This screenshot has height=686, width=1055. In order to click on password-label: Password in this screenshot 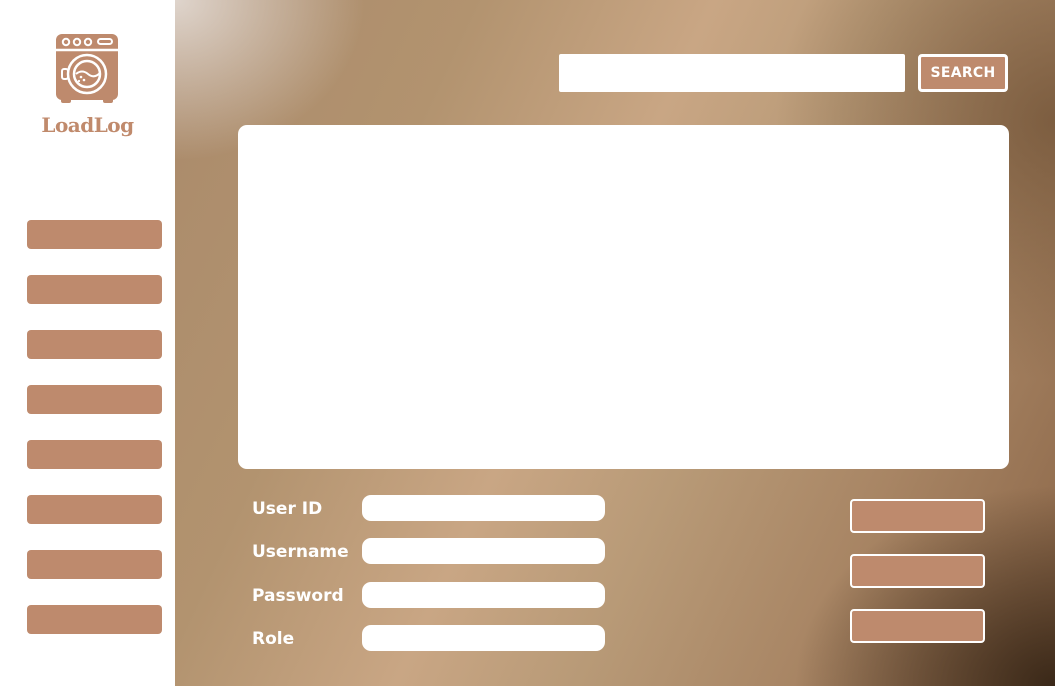, I will do `click(298, 596)`.